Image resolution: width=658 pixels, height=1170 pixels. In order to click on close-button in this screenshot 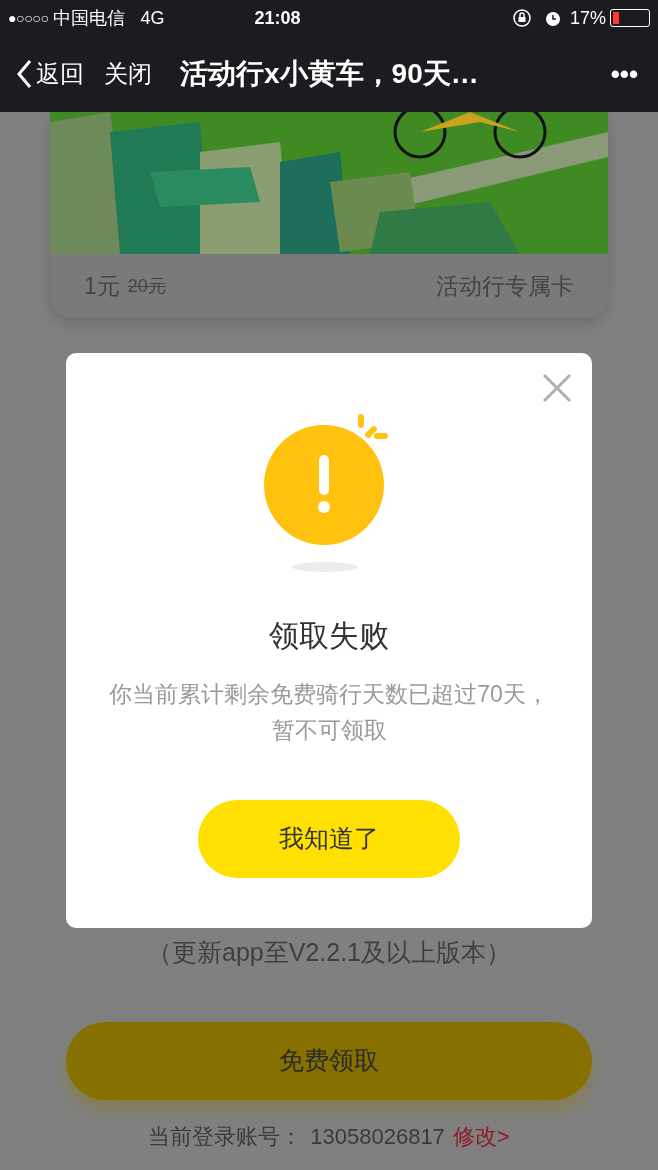, I will do `click(557, 388)`.